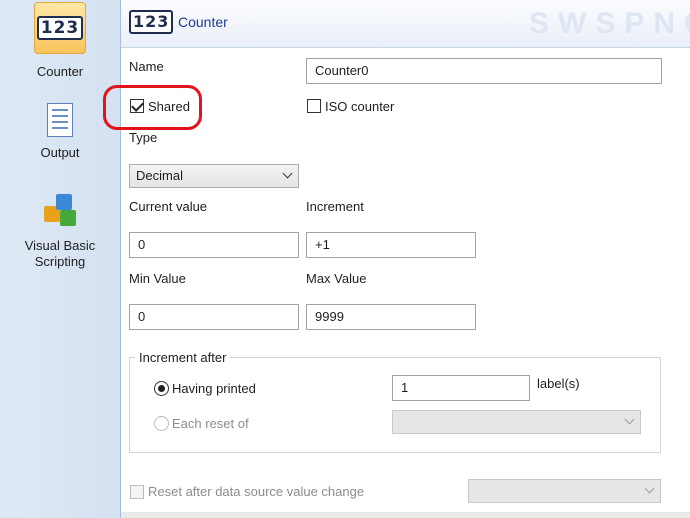 The width and height of the screenshot is (690, 518). I want to click on type-select: Decimal, so click(214, 176).